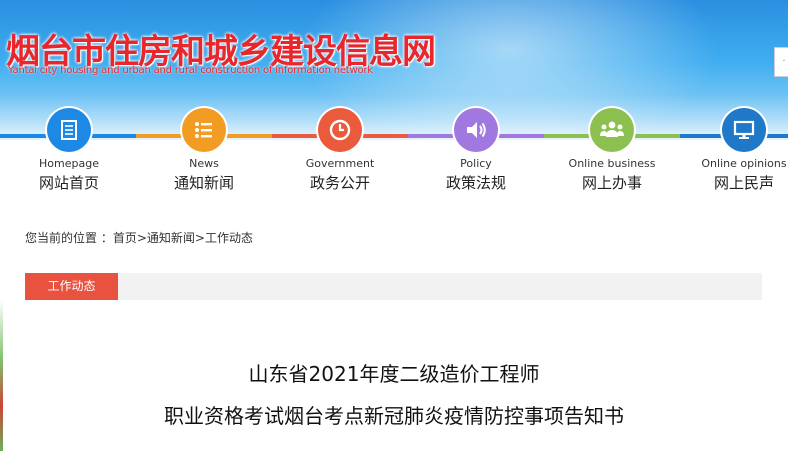 This screenshot has height=451, width=788. I want to click on section-header-bar: 工作动态, so click(393, 286).